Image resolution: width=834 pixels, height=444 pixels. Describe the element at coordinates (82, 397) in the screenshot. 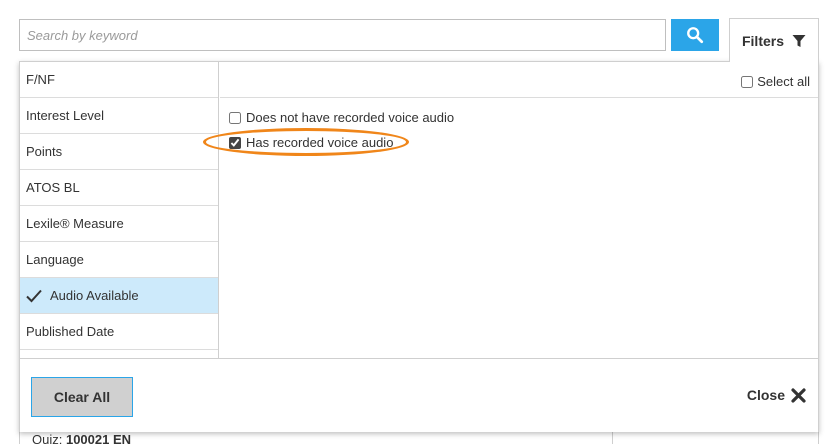

I see `clear-all-button: Clear All` at that location.